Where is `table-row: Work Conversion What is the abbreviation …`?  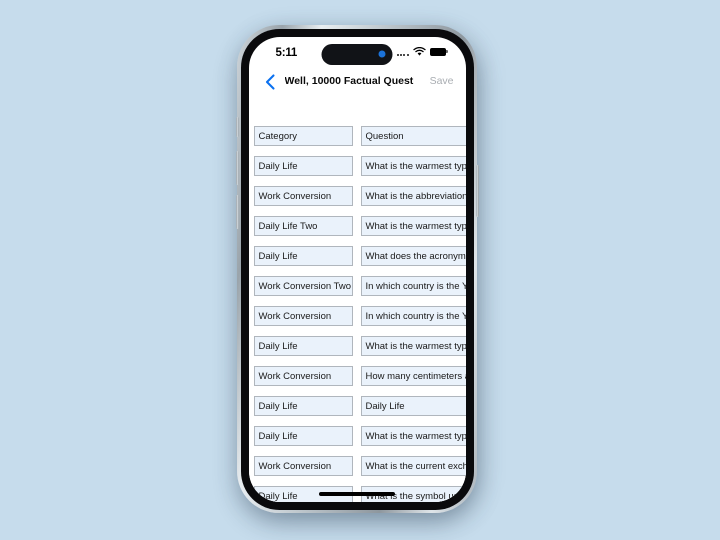
table-row: Work Conversion What is the abbreviation … is located at coordinates (359, 200).